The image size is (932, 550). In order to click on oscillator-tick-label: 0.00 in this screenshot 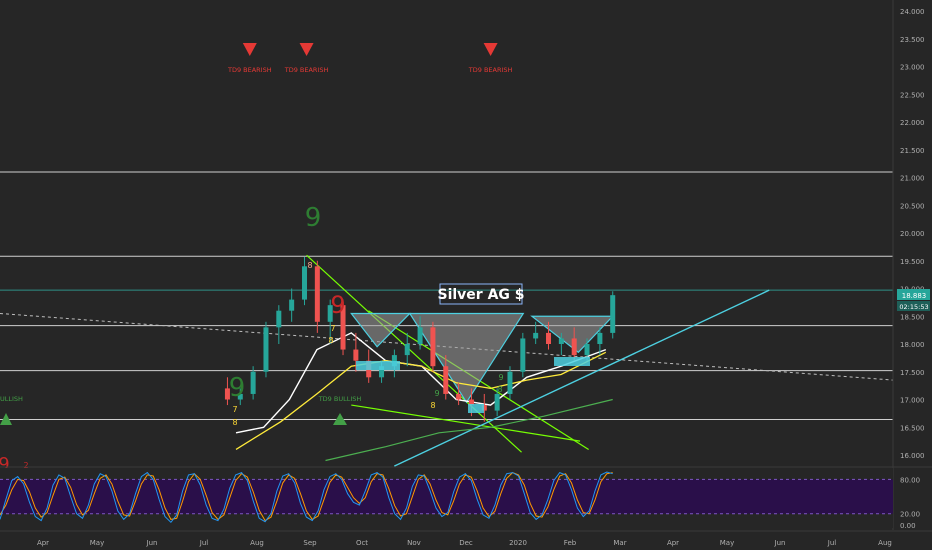, I will do `click(908, 526)`.